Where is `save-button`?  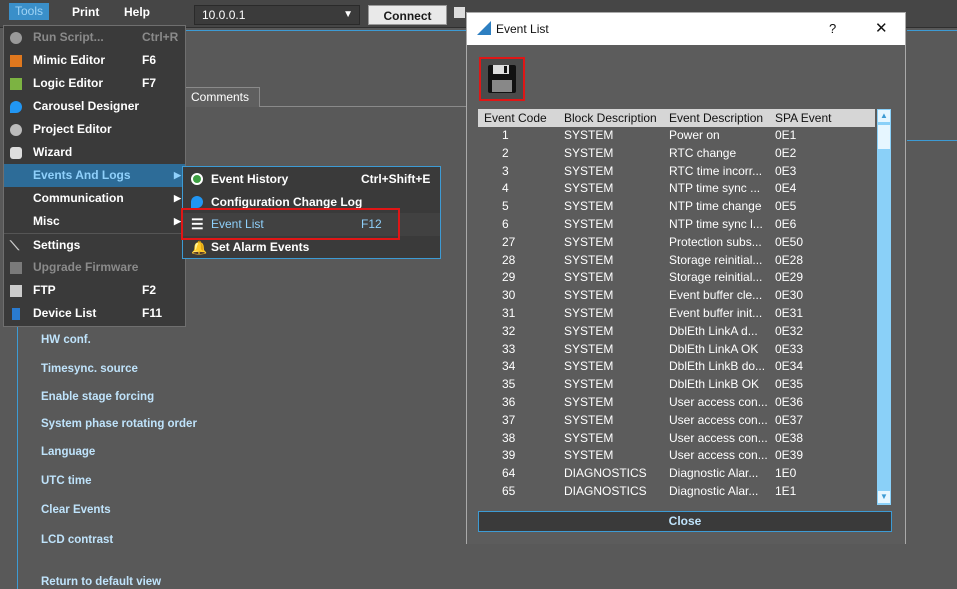 save-button is located at coordinates (502, 79).